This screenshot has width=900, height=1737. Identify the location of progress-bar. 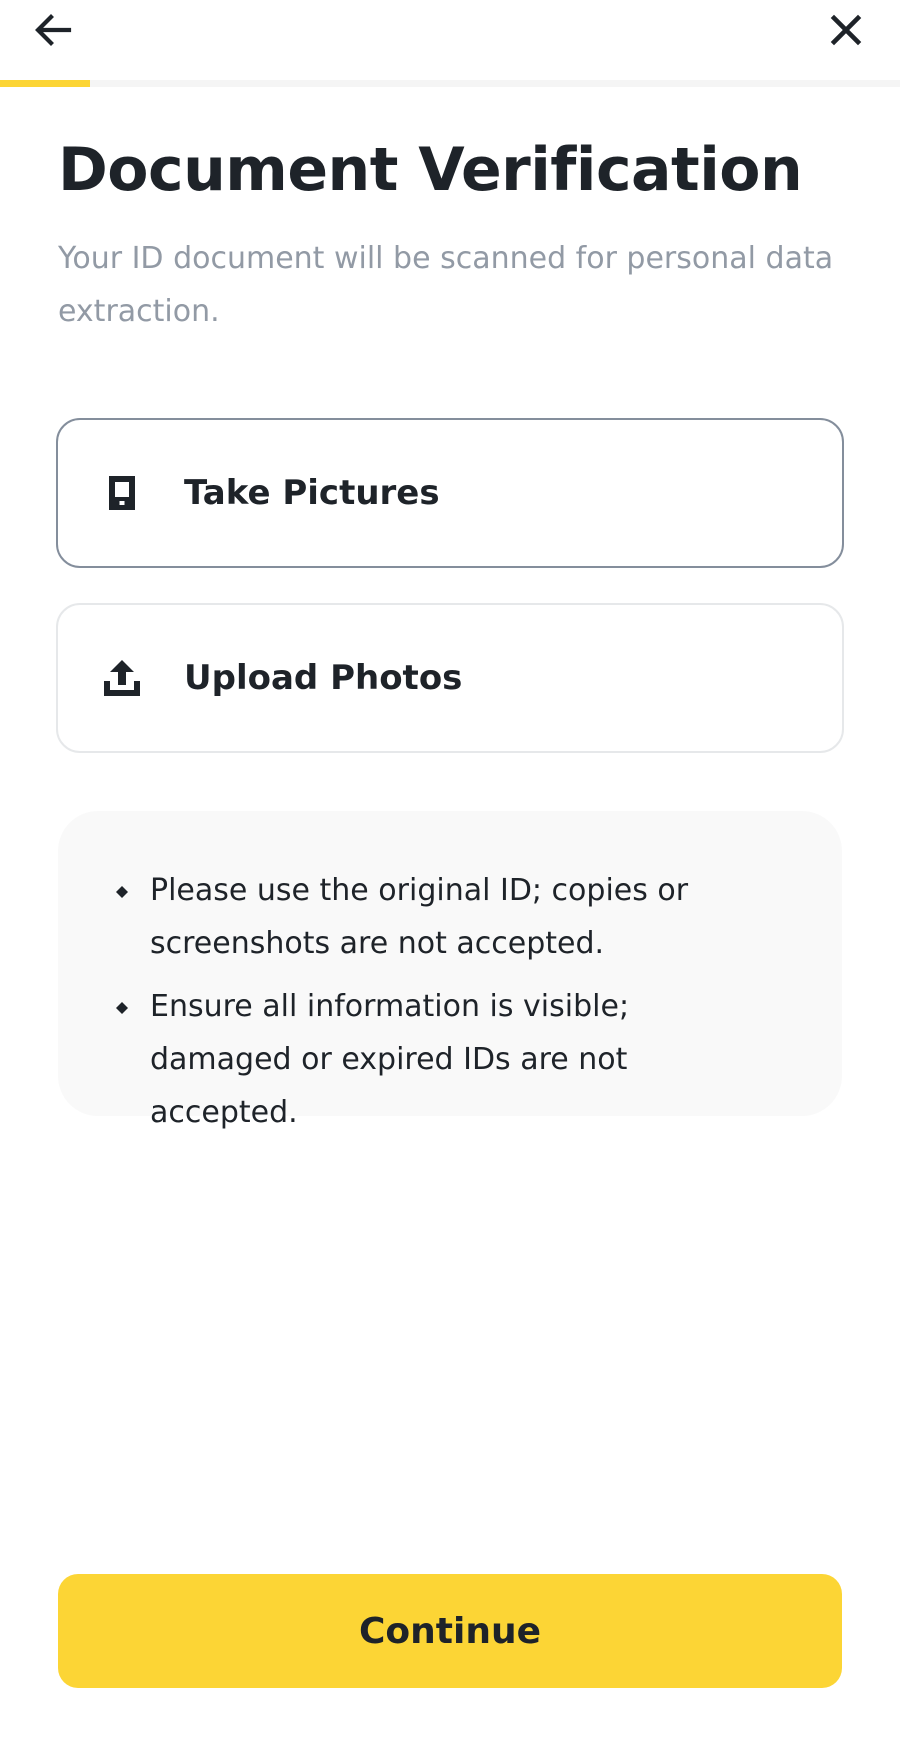
(450, 83).